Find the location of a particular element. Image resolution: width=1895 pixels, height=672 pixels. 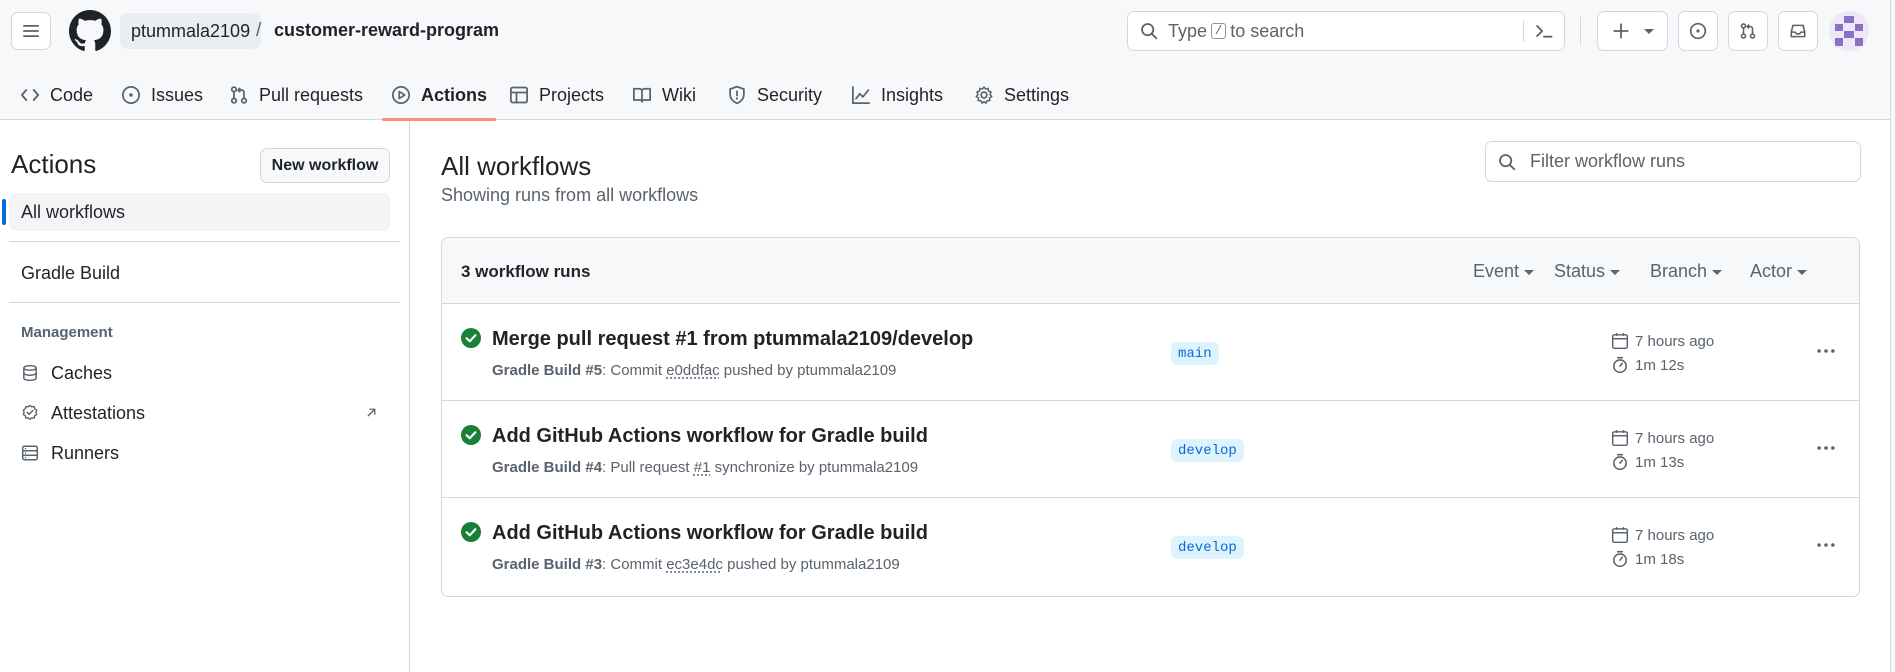

tab-insights: Insights is located at coordinates (897, 95).